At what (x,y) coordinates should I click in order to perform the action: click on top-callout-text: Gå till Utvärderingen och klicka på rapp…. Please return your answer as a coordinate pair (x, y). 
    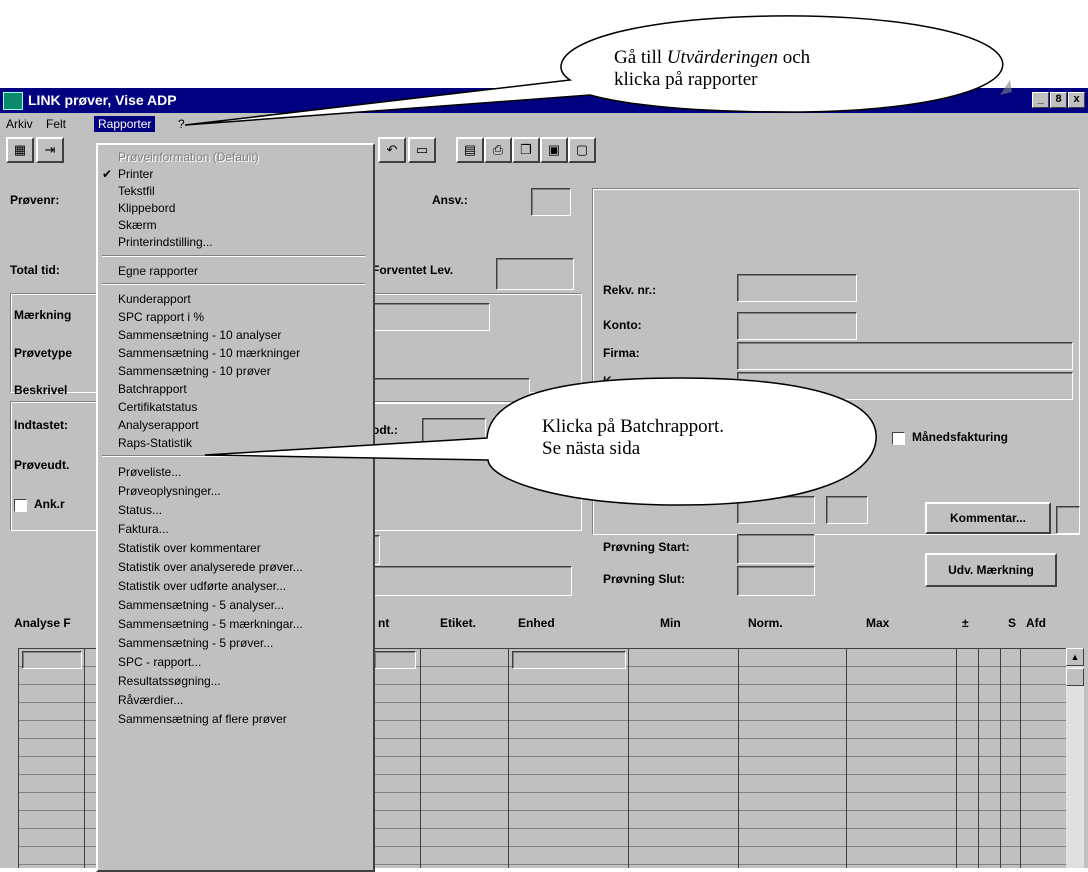
    Looking at the image, I should click on (712, 69).